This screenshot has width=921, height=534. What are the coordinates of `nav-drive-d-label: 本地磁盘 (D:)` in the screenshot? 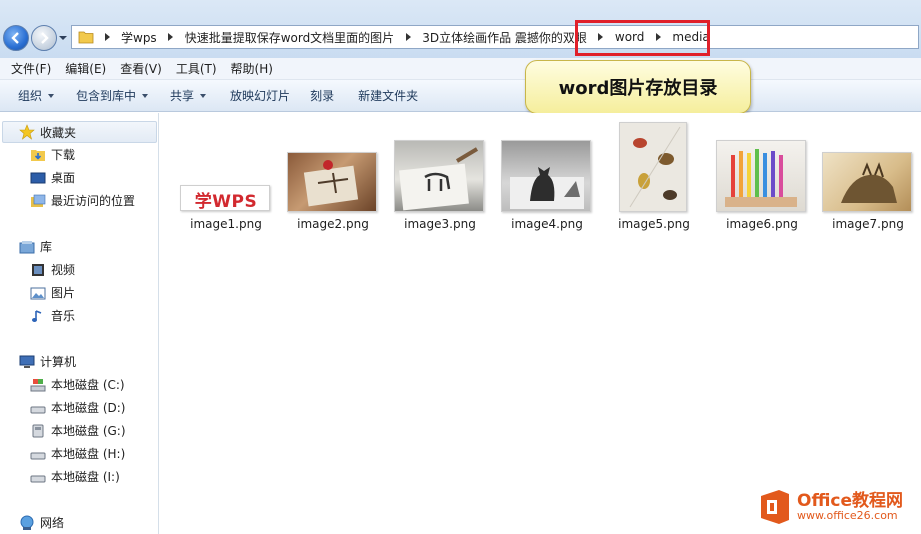 It's located at (88, 408).